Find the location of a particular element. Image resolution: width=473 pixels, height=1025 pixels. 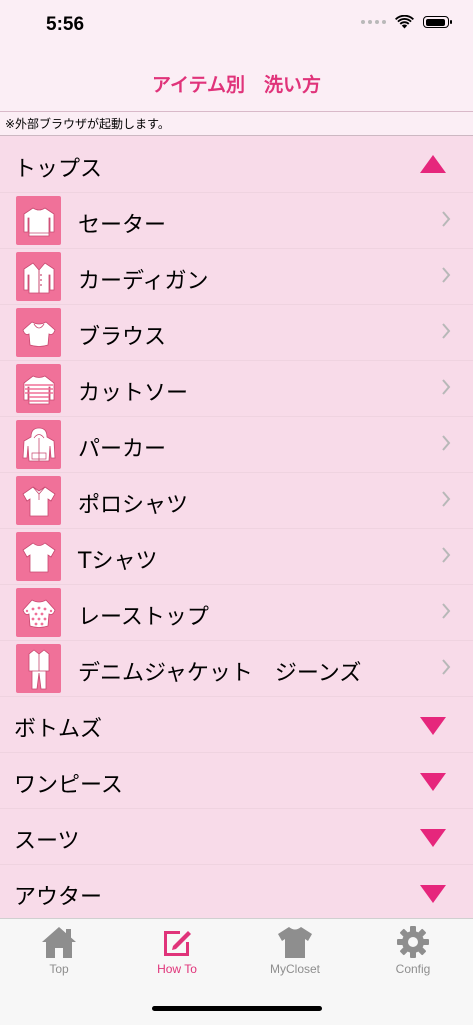

section-label: トップス is located at coordinates (58, 169).